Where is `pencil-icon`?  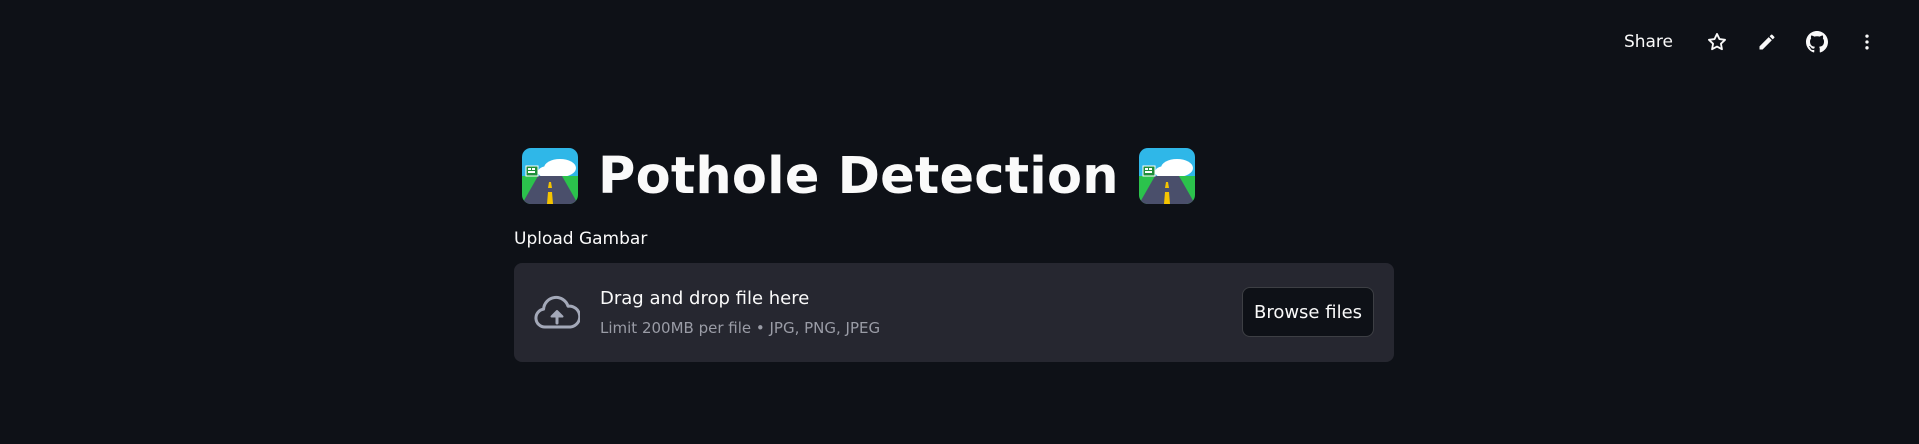
pencil-icon is located at coordinates (1767, 42).